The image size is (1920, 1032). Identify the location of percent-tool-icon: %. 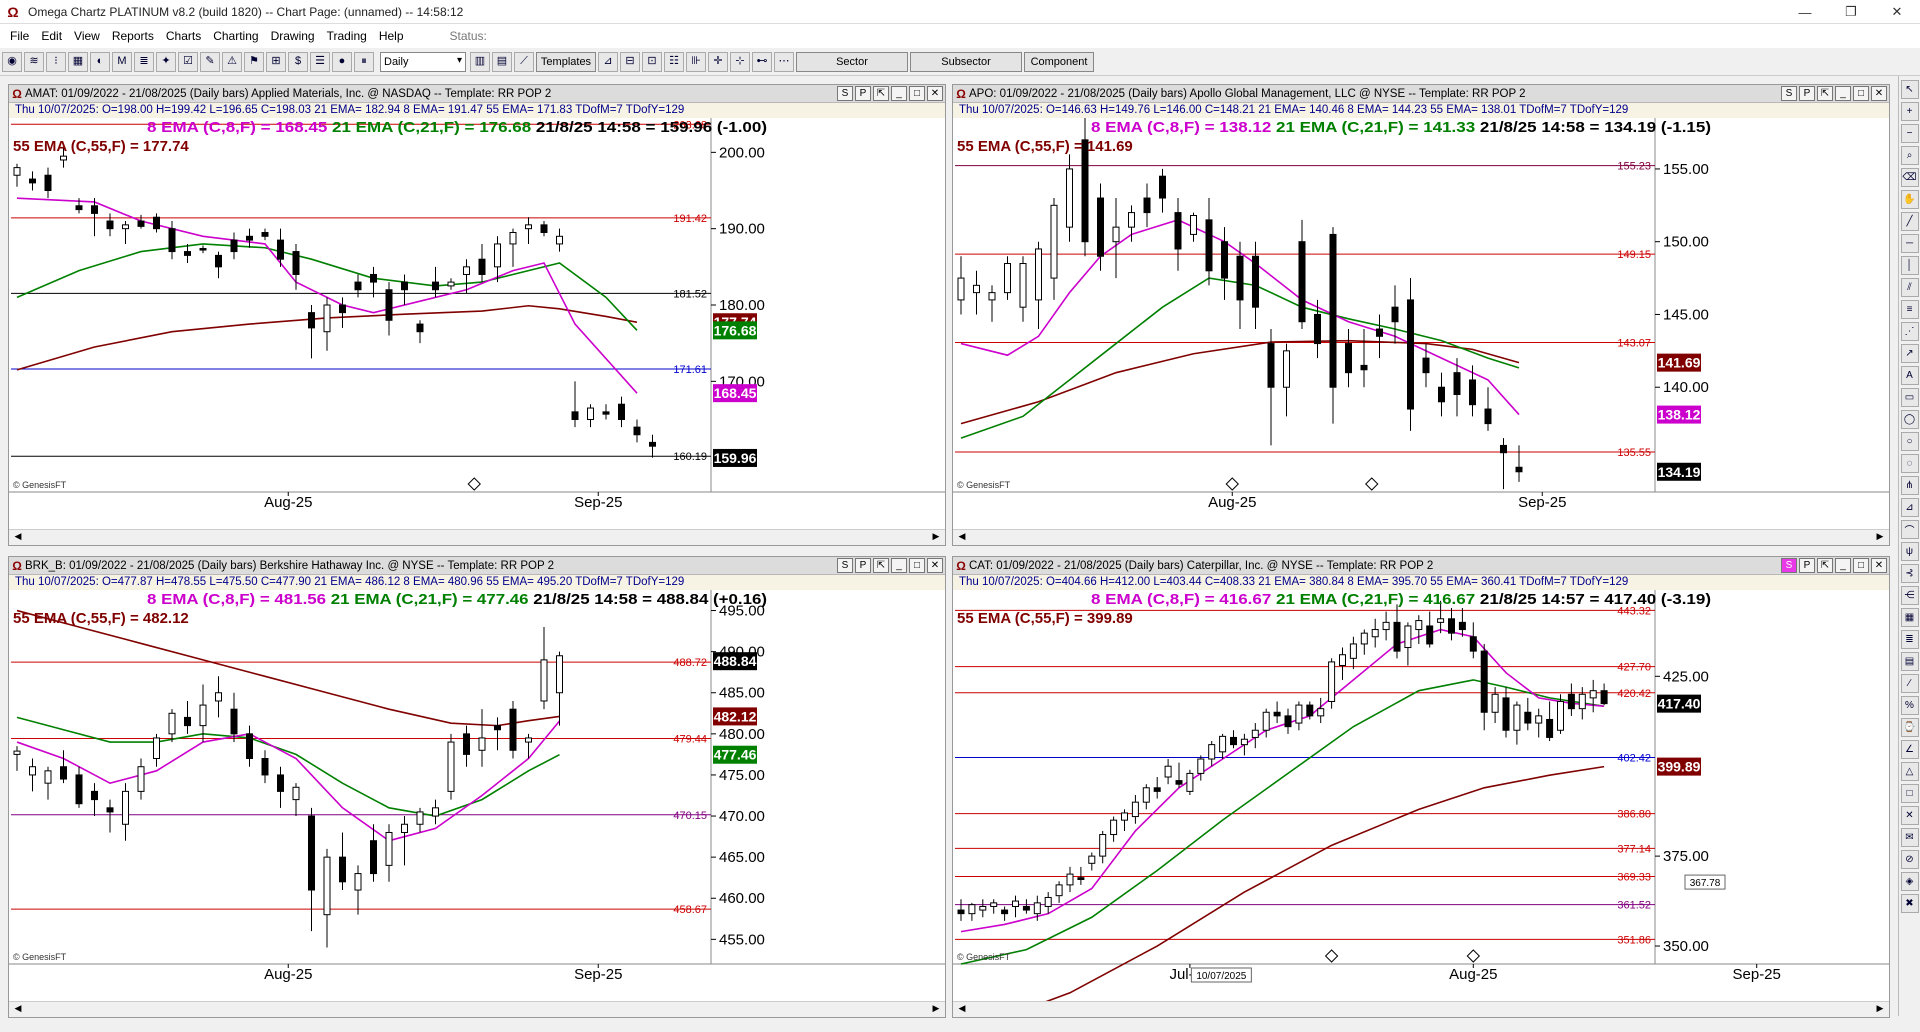
(1909, 705).